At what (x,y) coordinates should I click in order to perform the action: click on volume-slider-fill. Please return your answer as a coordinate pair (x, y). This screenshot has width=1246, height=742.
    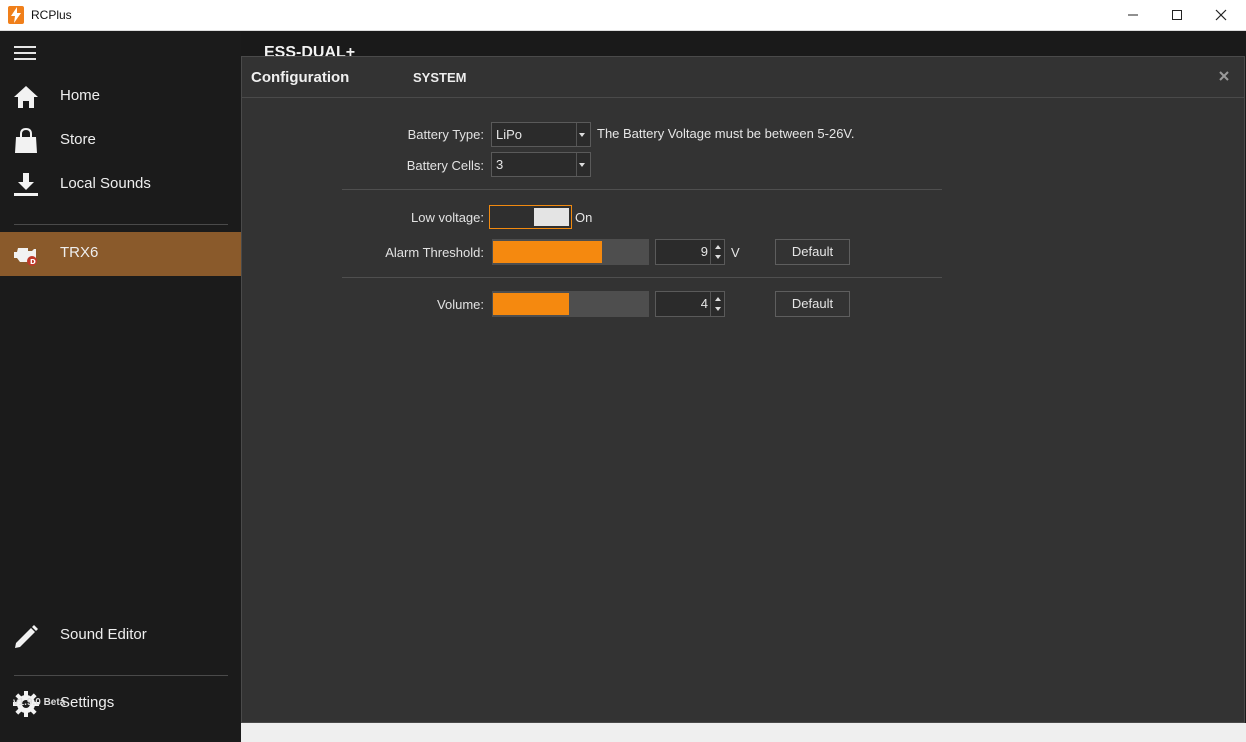
    Looking at the image, I should click on (531, 304).